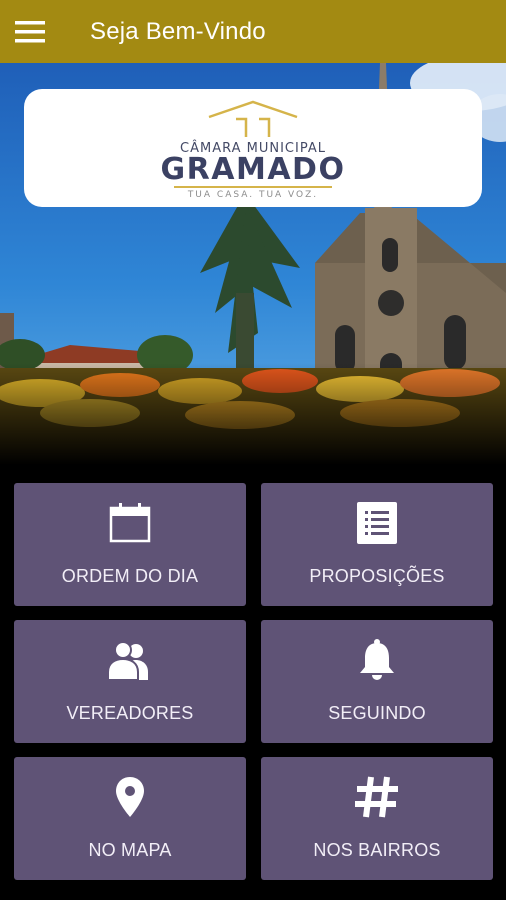 This screenshot has height=900, width=506. I want to click on menu-button, so click(30, 31).